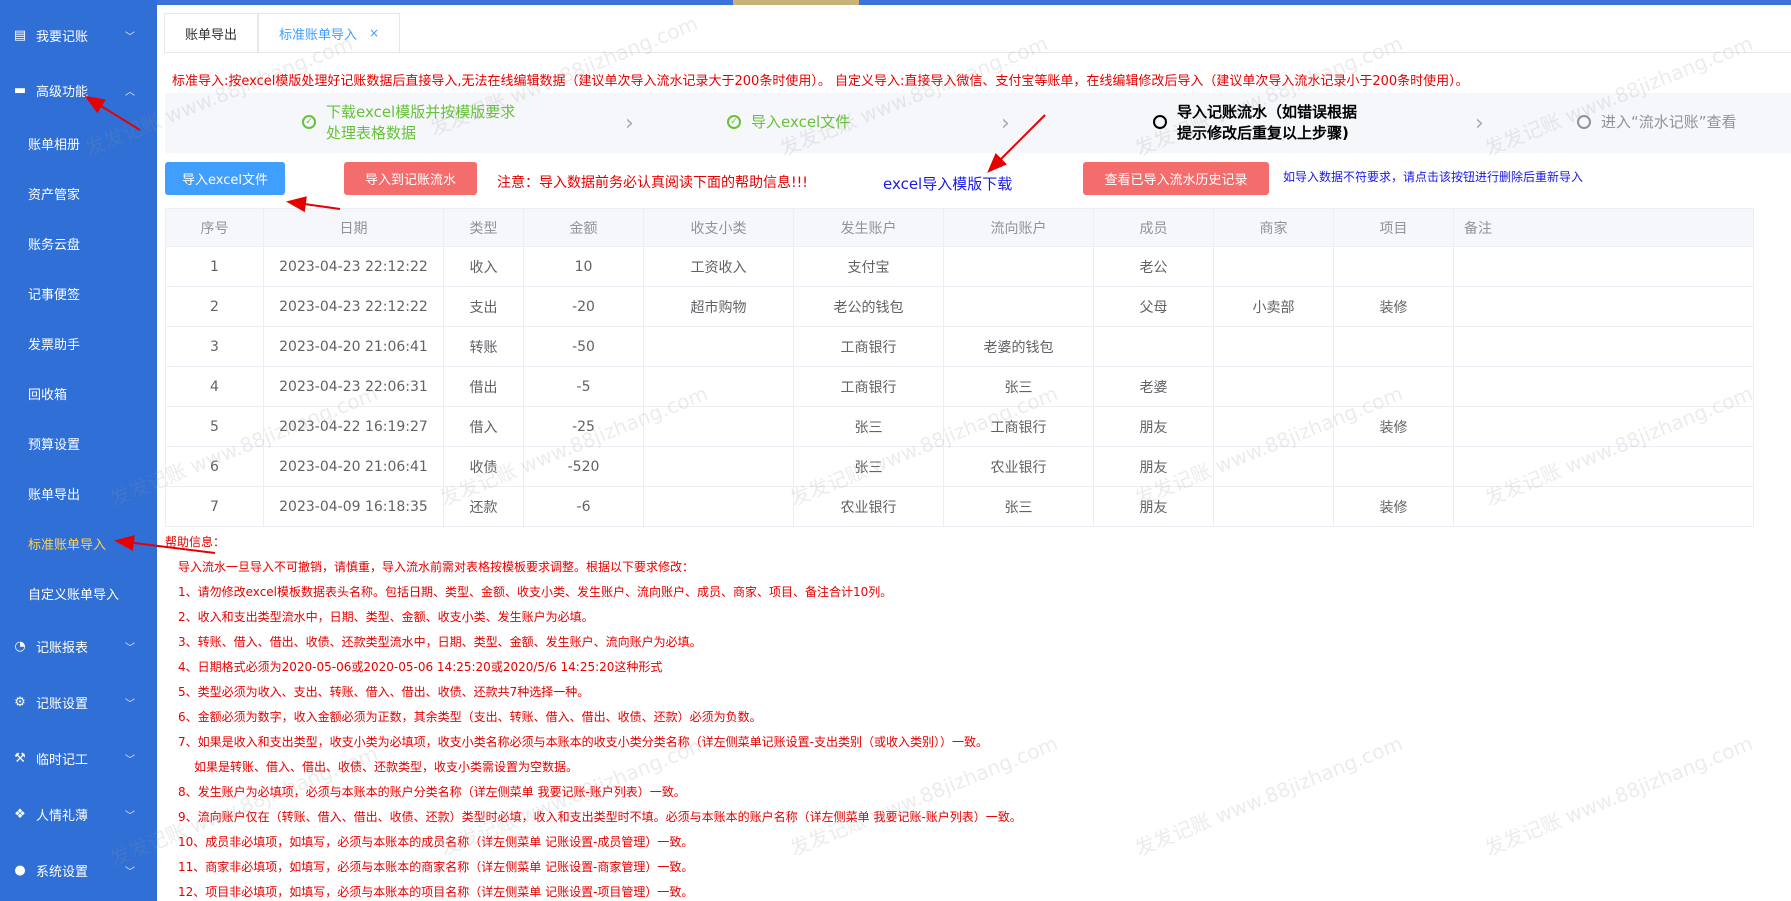 This screenshot has width=1791, height=901. I want to click on sidebar-item-system: ● 系统设置 ﹀, so click(78, 870).